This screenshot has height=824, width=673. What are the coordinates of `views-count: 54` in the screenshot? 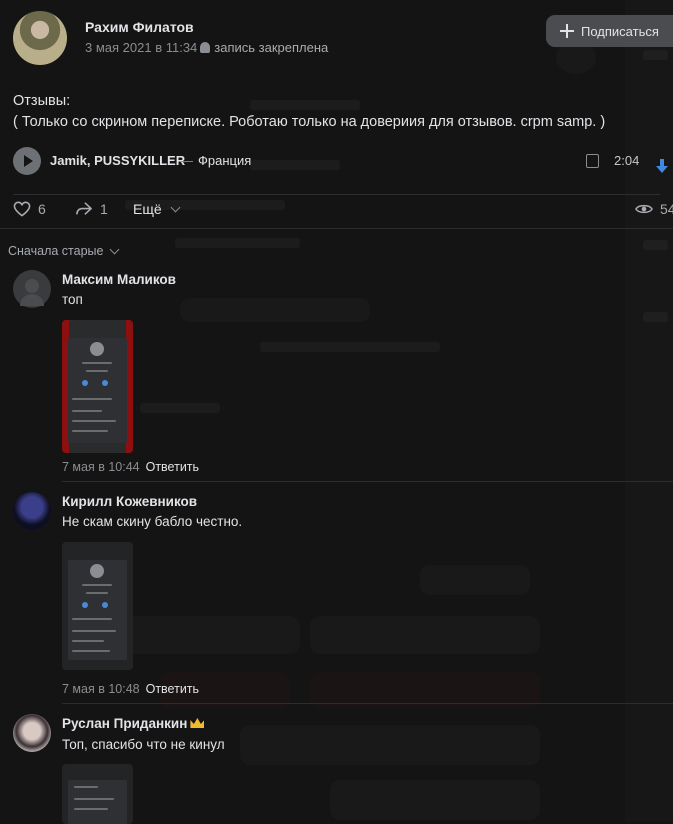 It's located at (666, 209).